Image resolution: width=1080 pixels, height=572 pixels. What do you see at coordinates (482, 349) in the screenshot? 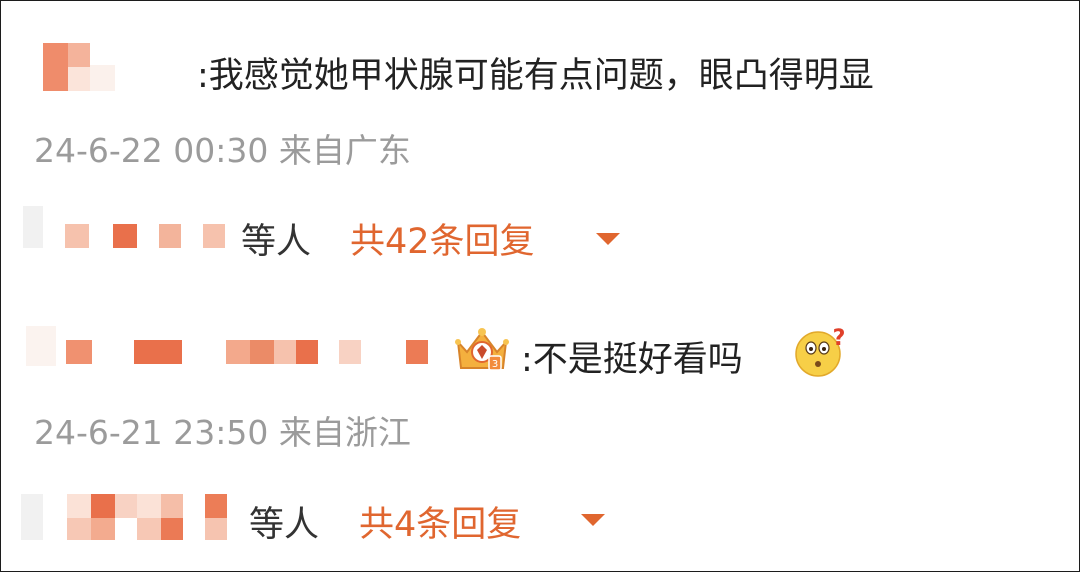
I see `crown-level-badge-icon: 3` at bounding box center [482, 349].